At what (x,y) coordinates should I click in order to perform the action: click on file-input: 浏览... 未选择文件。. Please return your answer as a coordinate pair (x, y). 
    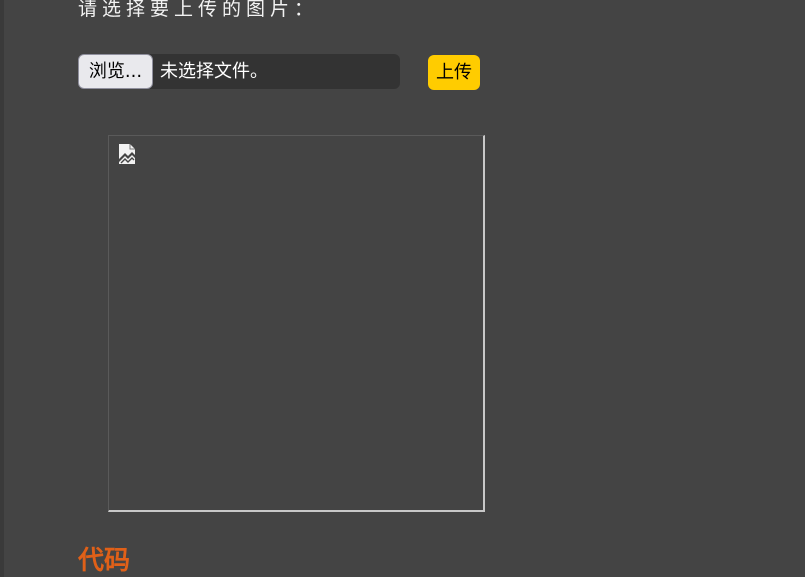
    Looking at the image, I should click on (239, 71).